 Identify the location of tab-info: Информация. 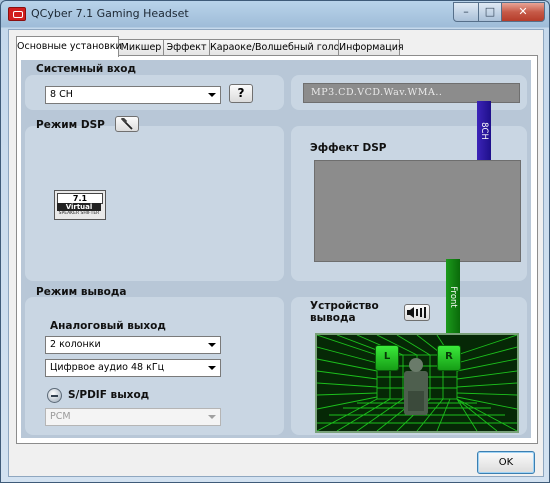
(371, 47).